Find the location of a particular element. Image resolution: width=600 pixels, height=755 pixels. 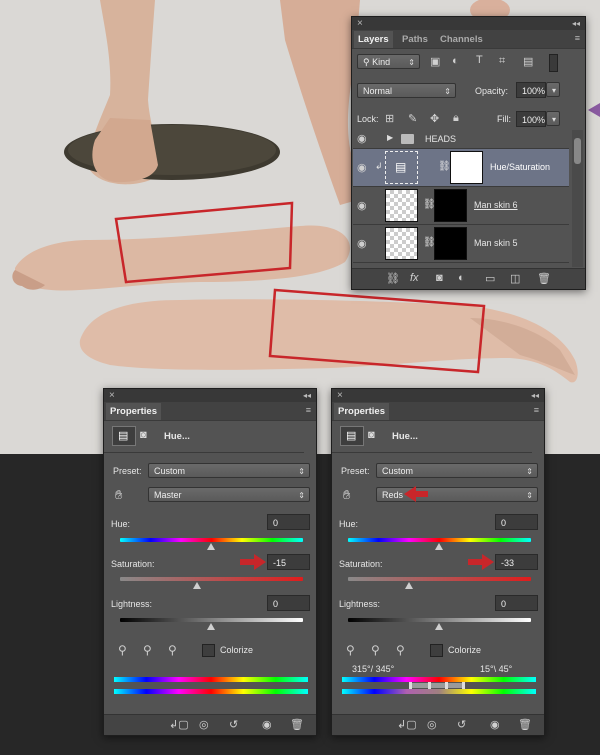

fx-icon: fx is located at coordinates (414, 278).